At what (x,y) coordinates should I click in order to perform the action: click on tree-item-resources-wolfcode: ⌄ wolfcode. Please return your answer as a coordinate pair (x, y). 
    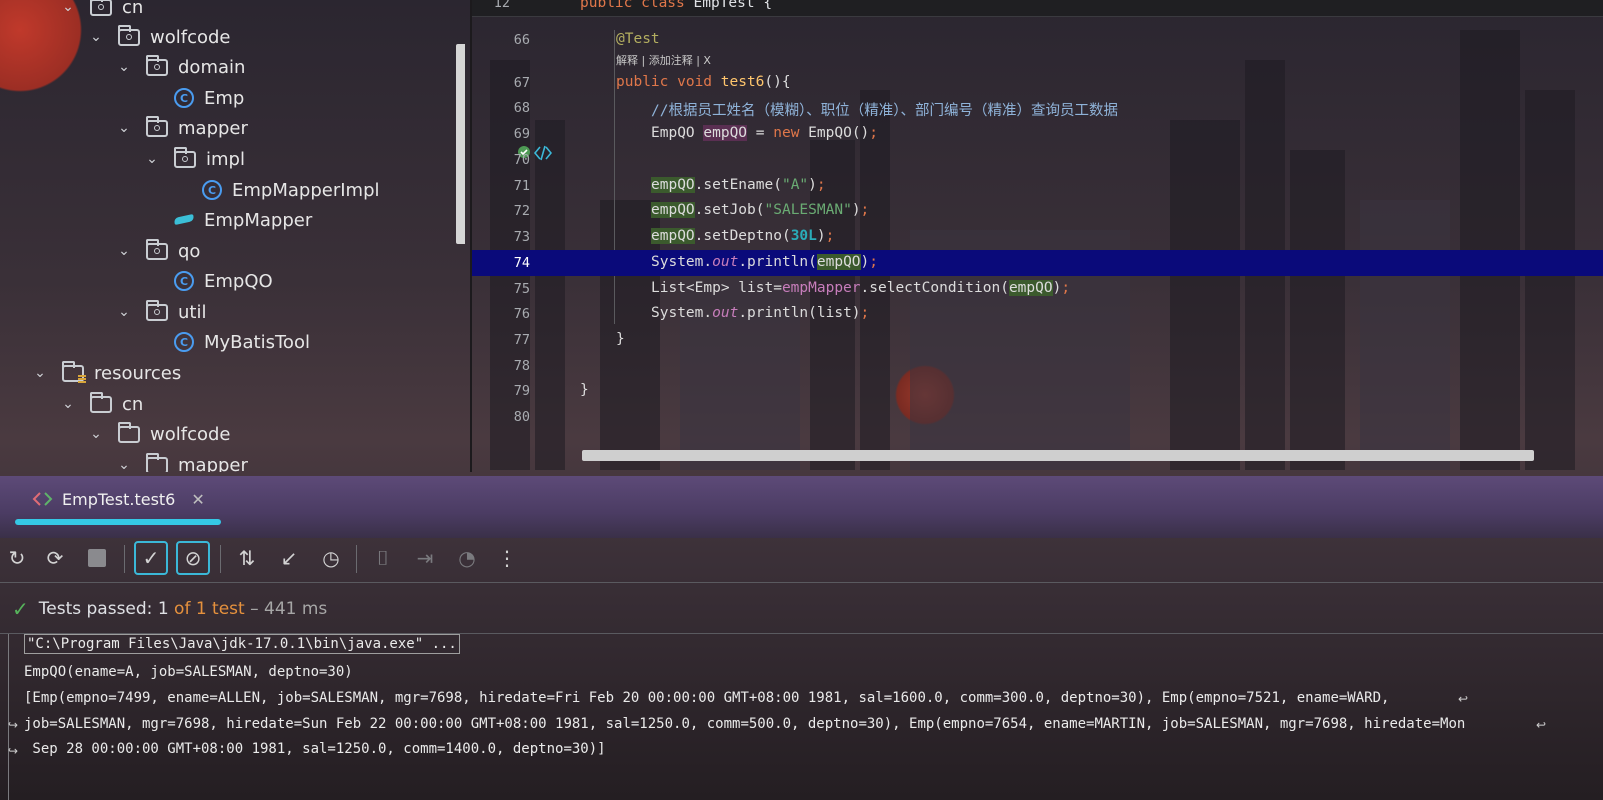
    Looking at the image, I should click on (159, 434).